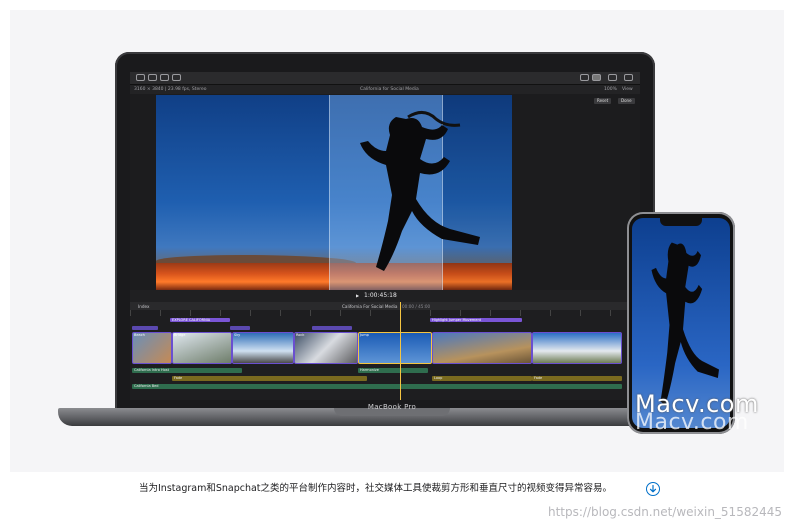 The height and width of the screenshot is (532, 794). What do you see at coordinates (626, 101) in the screenshot?
I see `done-button: Done` at bounding box center [626, 101].